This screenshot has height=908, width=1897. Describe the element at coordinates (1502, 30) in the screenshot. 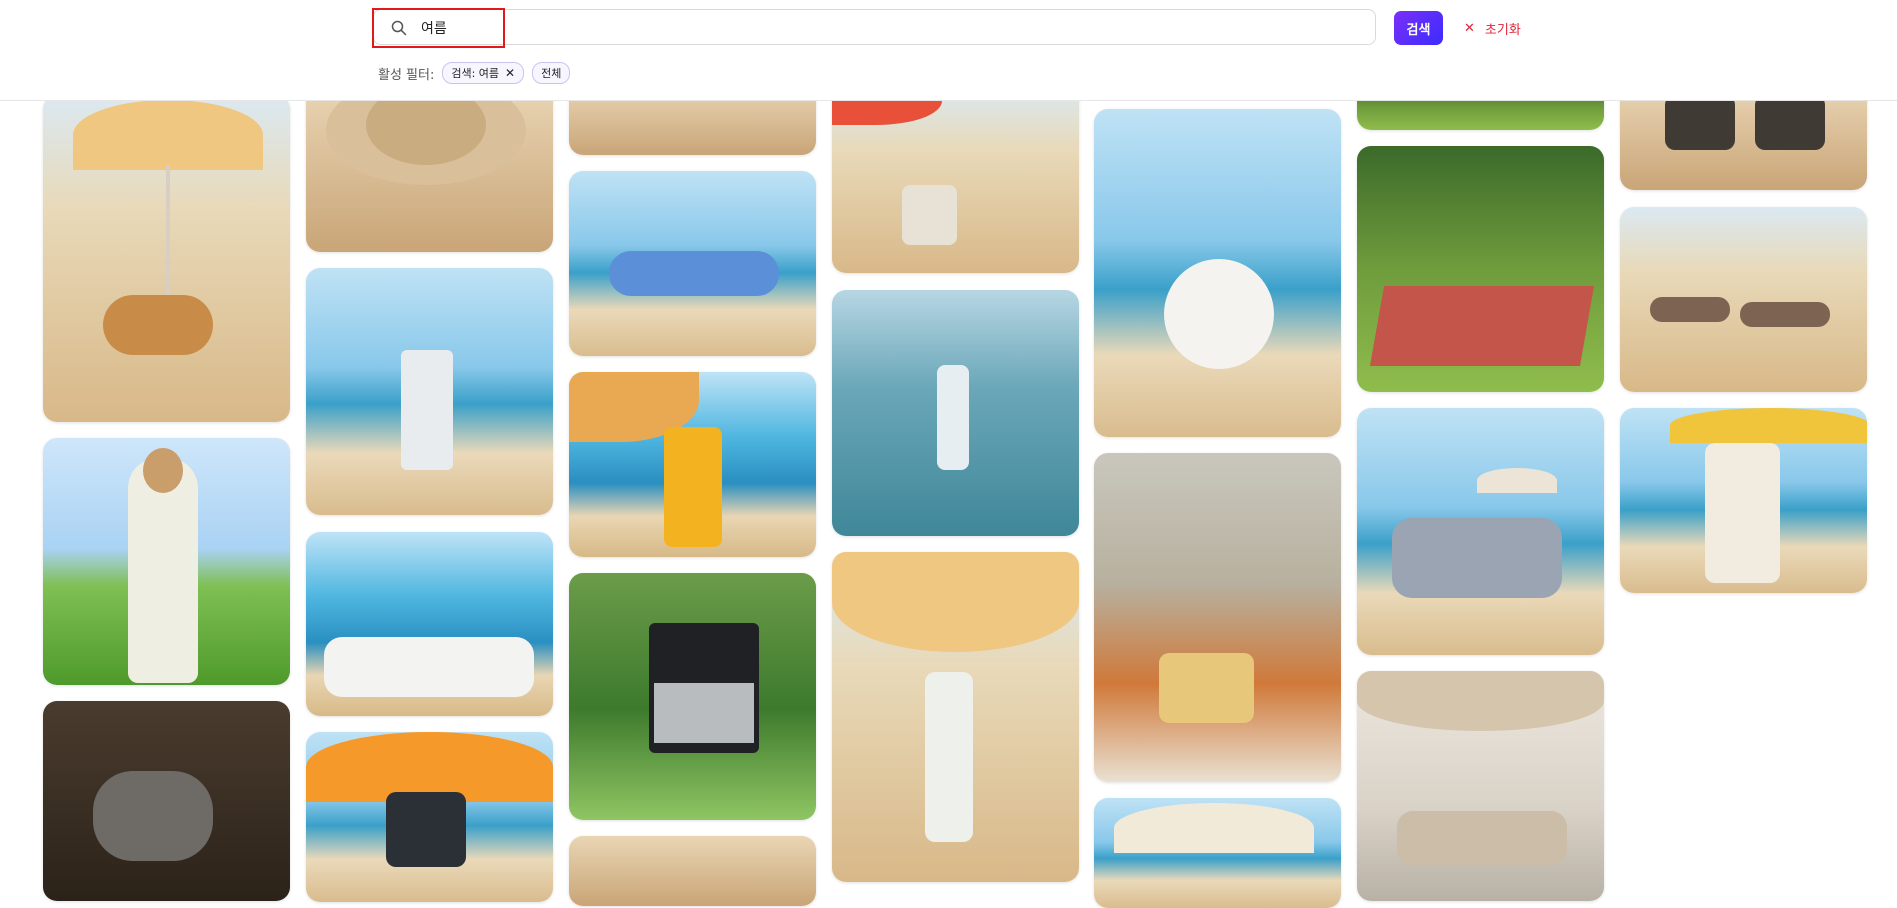

I see `reset-label: 초기화` at that location.